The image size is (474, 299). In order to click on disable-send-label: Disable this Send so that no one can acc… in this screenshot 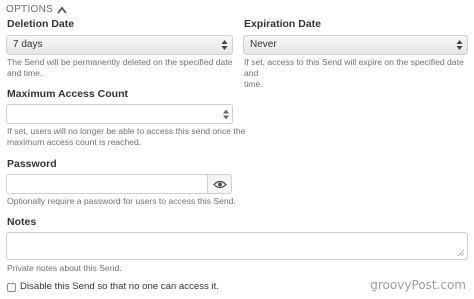, I will do `click(119, 286)`.